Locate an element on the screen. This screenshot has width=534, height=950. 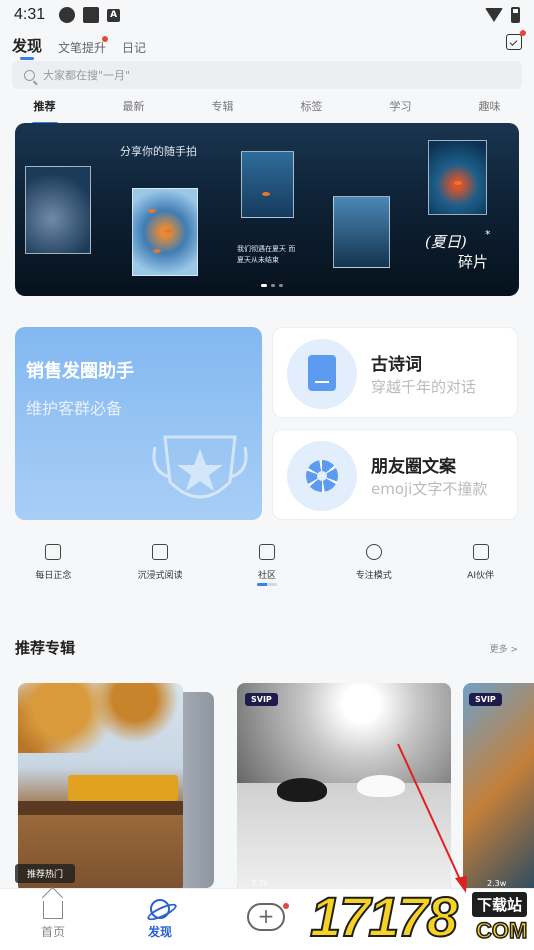
tool-community: 社区 is located at coordinates (267, 563).